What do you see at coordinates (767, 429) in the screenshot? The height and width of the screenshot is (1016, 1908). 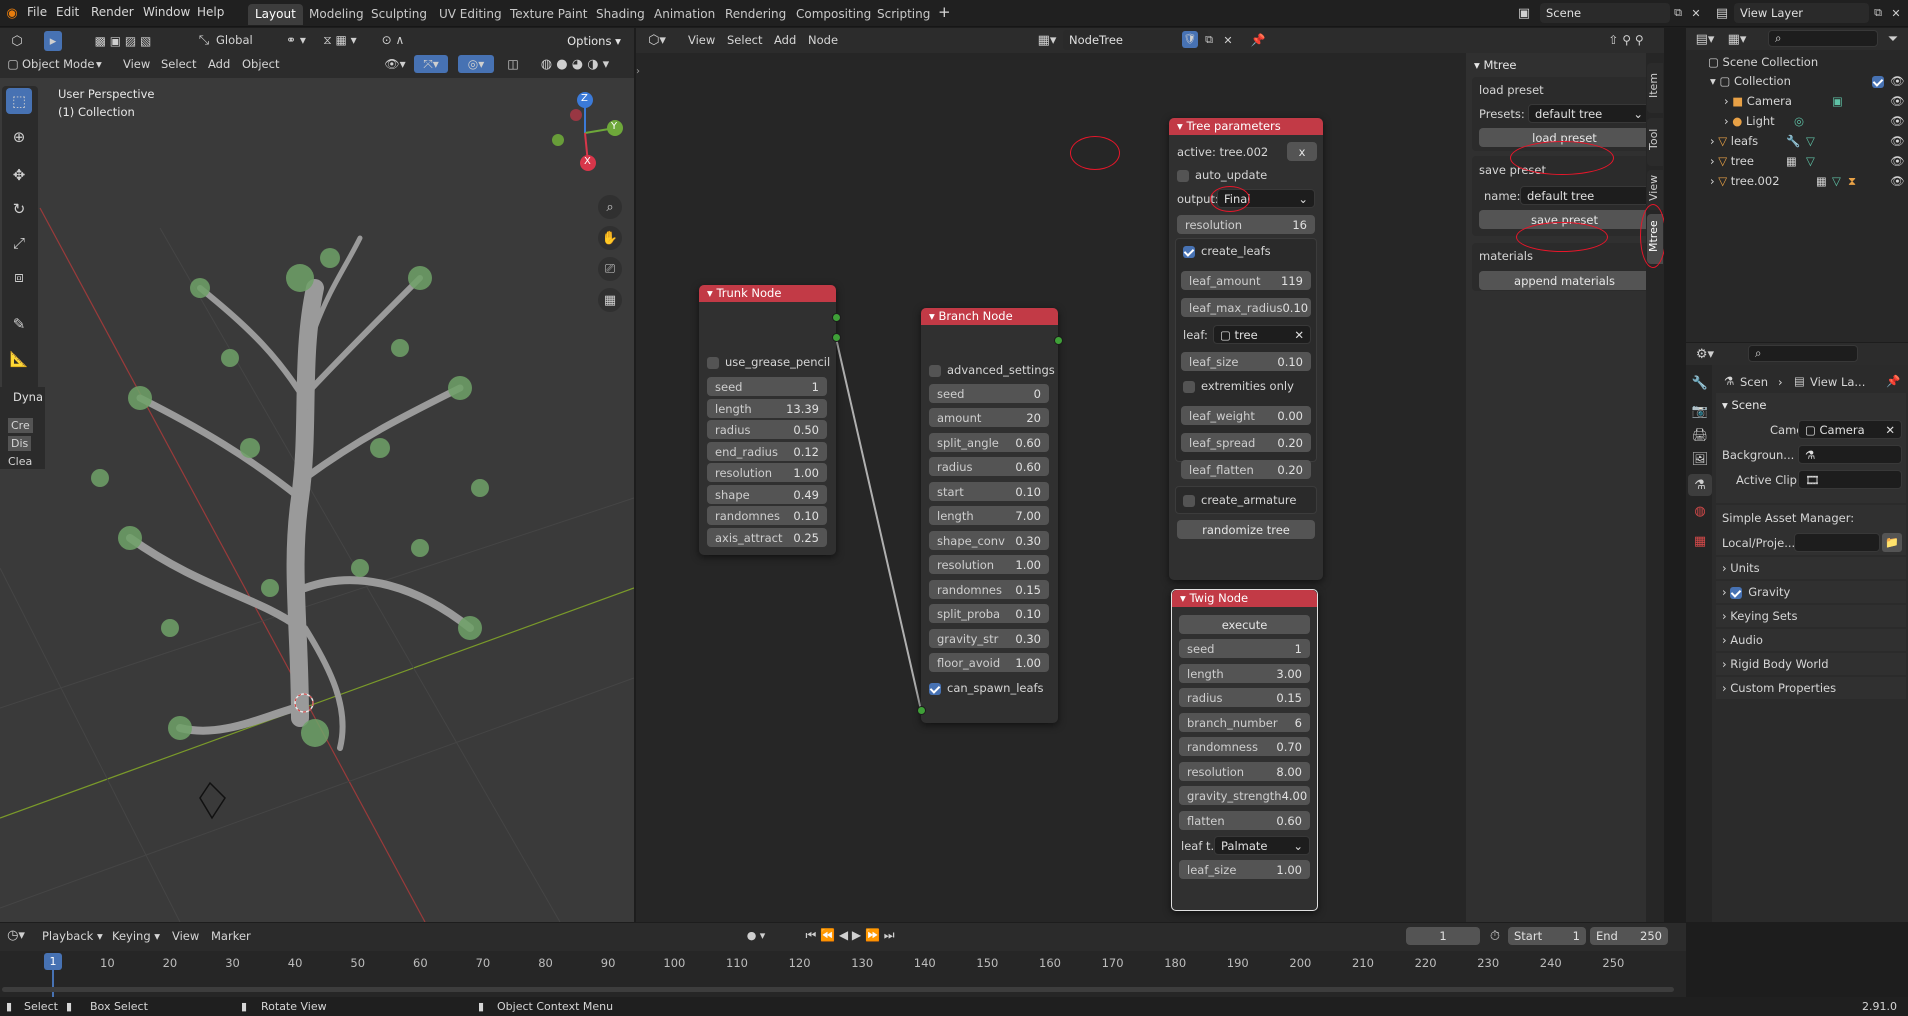 I see `trunk-radius-field: radius 0.50` at bounding box center [767, 429].